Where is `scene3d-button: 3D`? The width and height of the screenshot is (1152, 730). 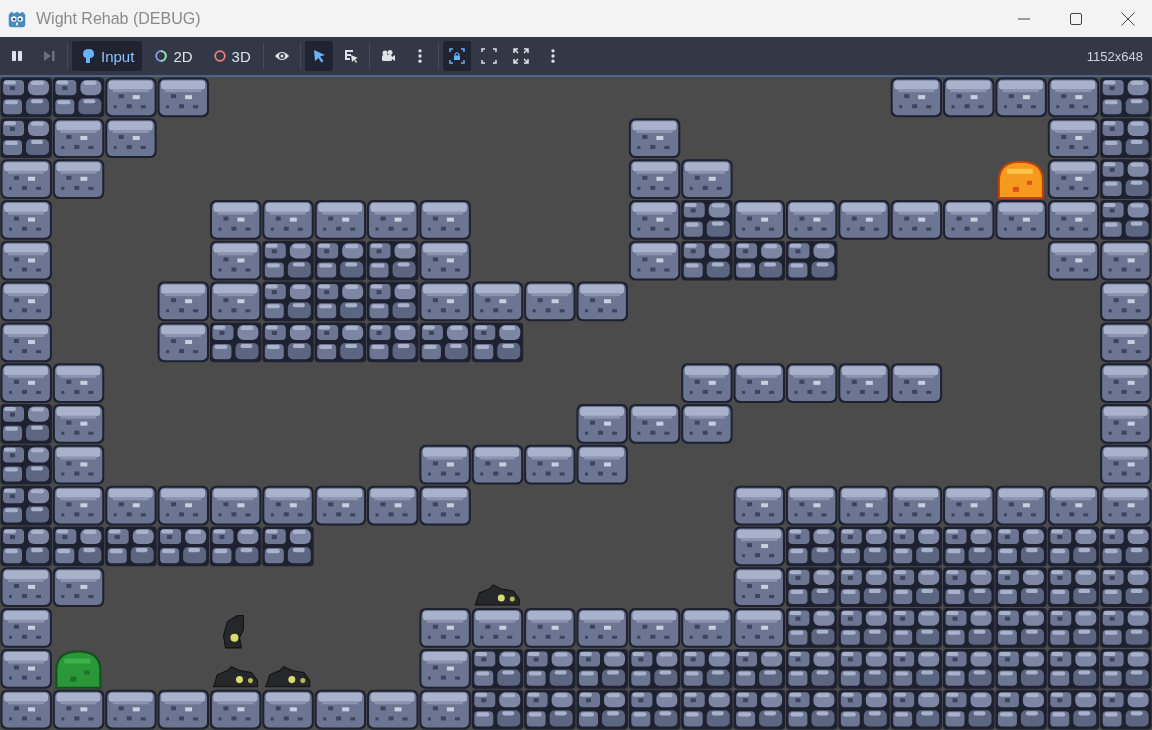 scene3d-button: 3D is located at coordinates (231, 56).